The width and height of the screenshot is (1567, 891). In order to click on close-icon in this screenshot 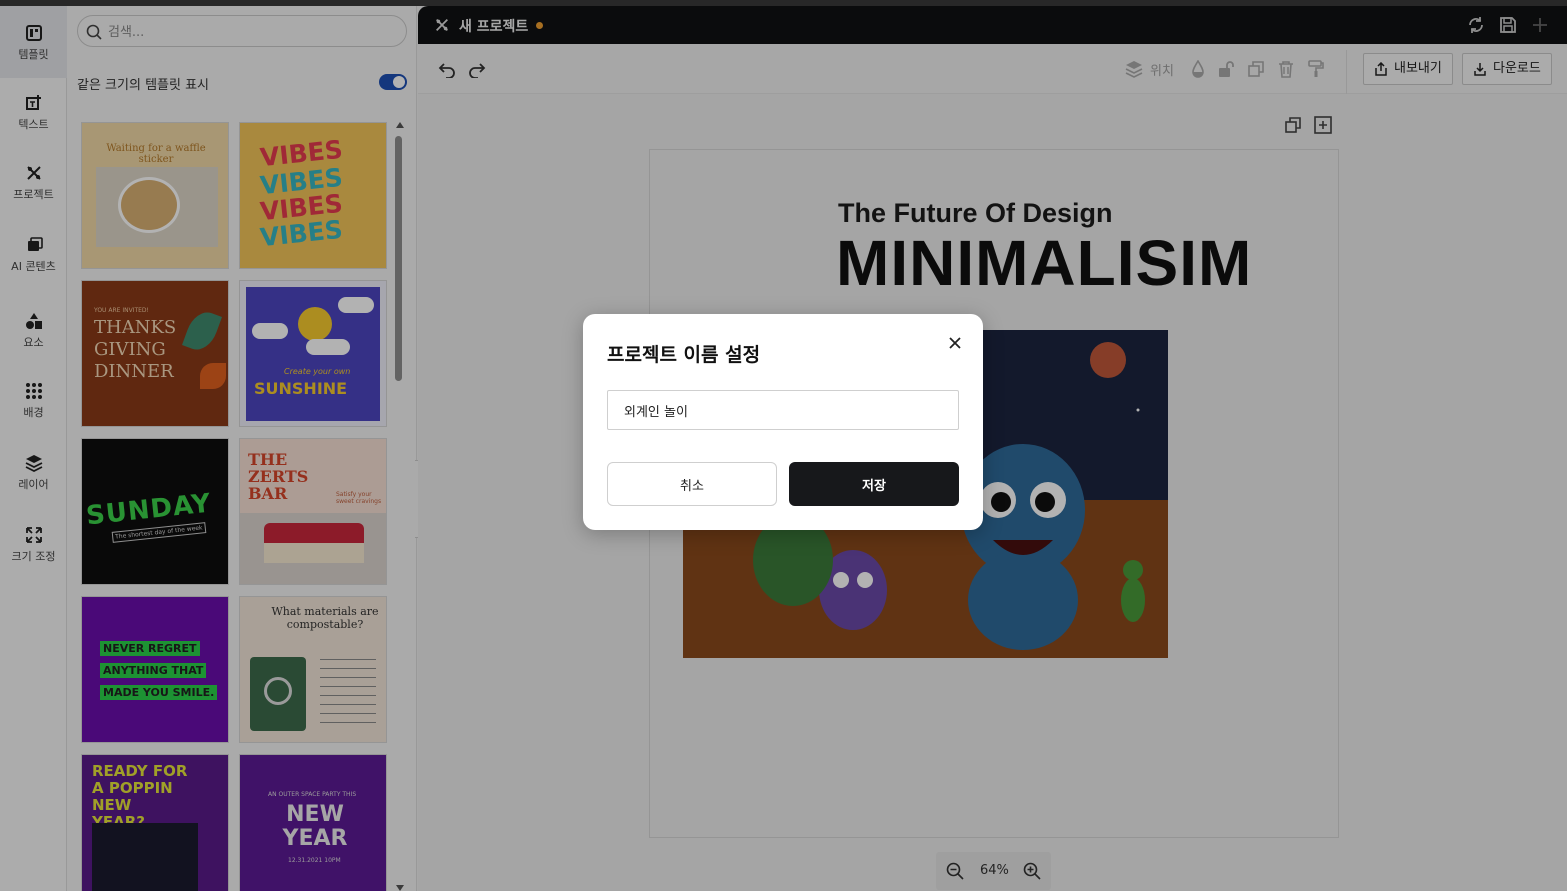, I will do `click(955, 343)`.